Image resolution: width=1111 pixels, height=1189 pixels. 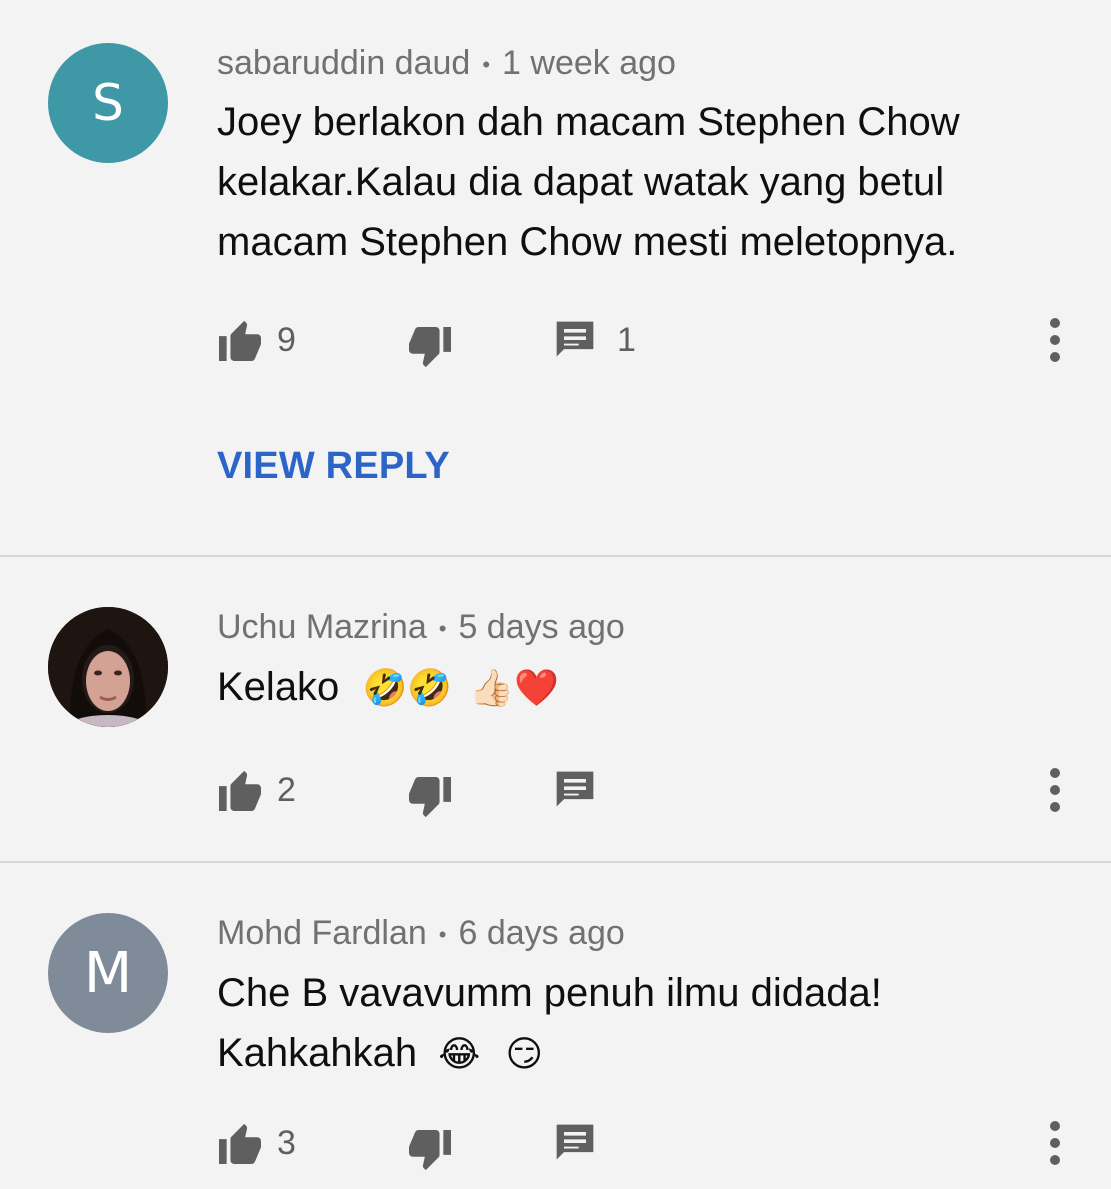 What do you see at coordinates (492, 688) in the screenshot?
I see `thumbs-up-emoji: 👍🏻` at bounding box center [492, 688].